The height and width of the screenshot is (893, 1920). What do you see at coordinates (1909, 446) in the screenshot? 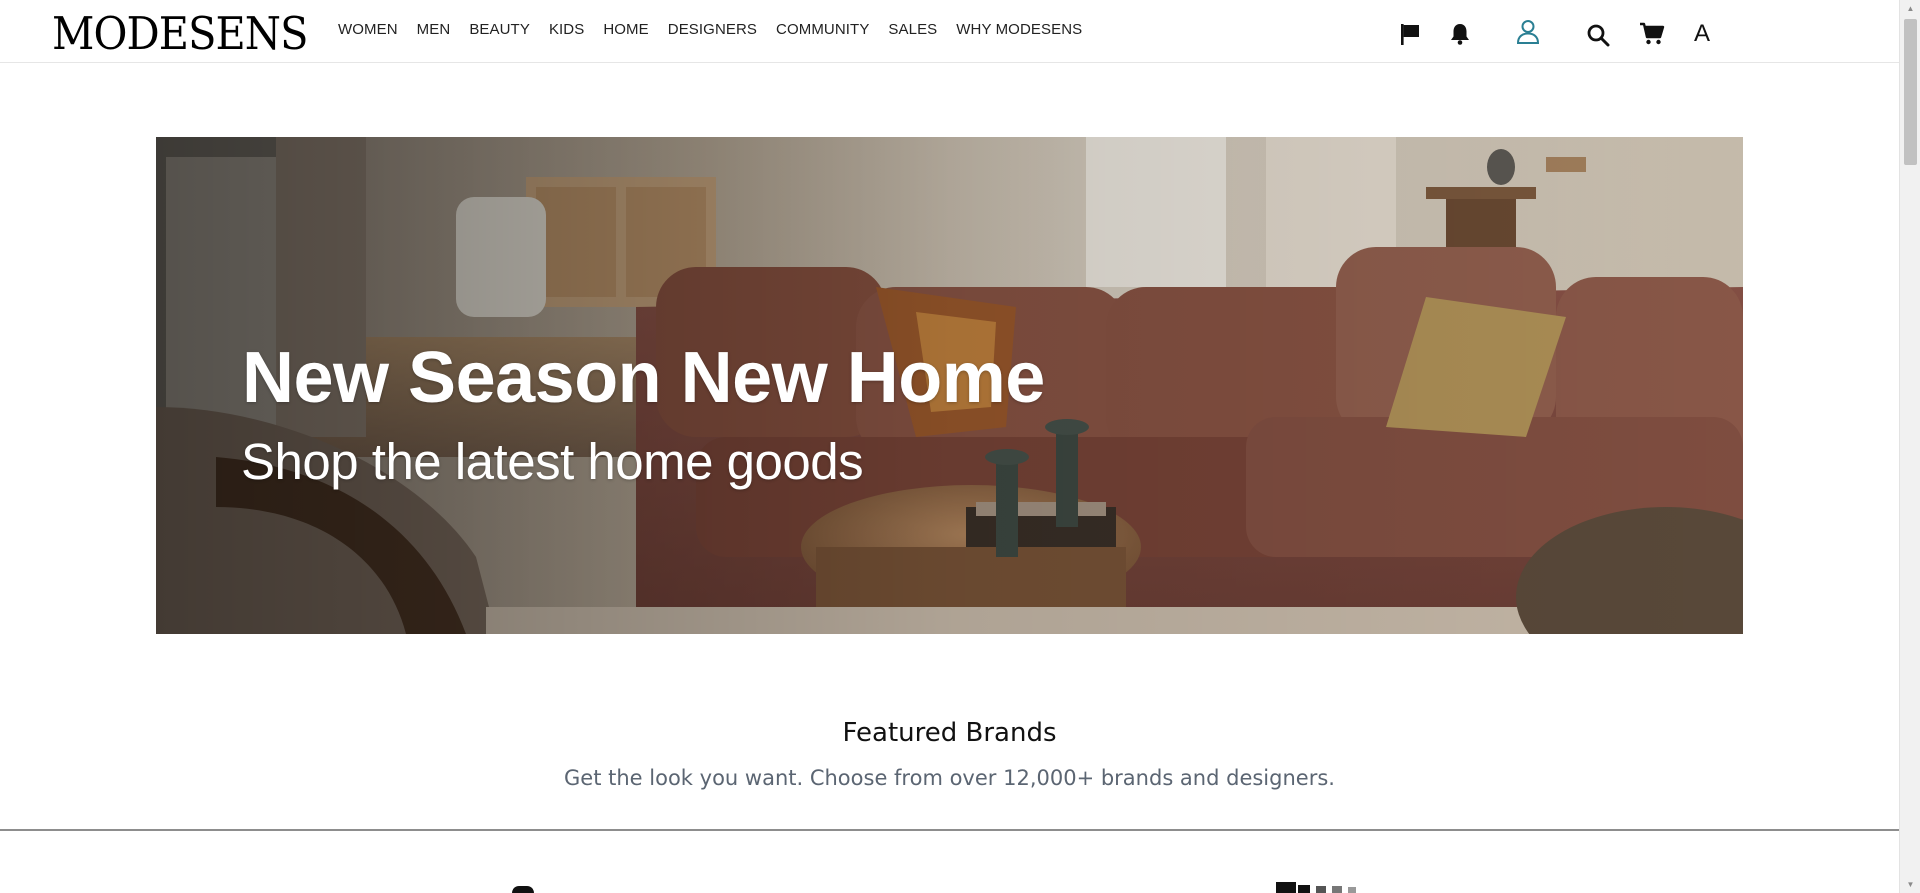
I see `vertical-scrollbar: ▲ ▼` at bounding box center [1909, 446].